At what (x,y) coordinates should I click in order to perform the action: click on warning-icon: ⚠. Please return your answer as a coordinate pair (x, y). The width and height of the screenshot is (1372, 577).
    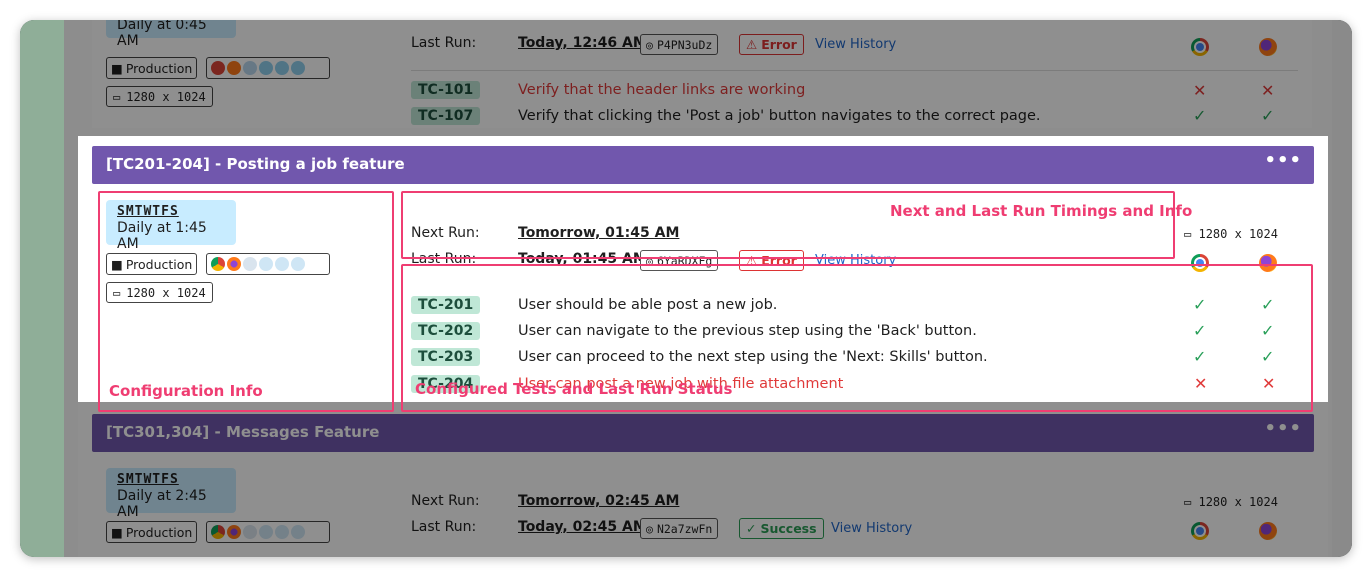
    Looking at the image, I should click on (752, 44).